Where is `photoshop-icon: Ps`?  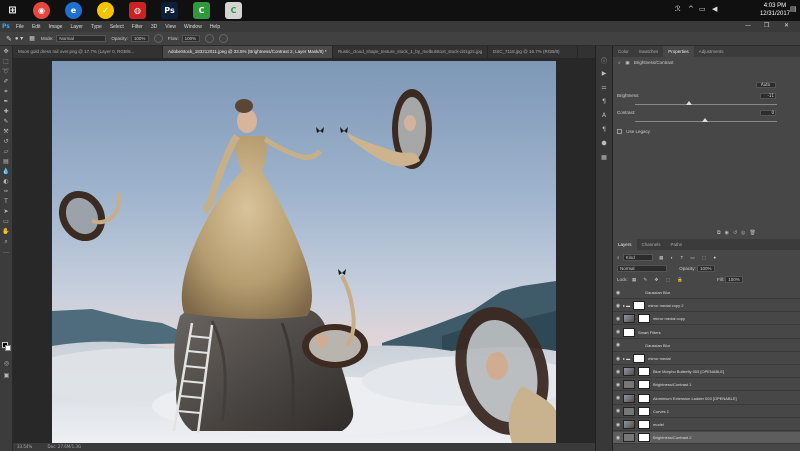
photoshop-icon: Ps is located at coordinates (169, 10).